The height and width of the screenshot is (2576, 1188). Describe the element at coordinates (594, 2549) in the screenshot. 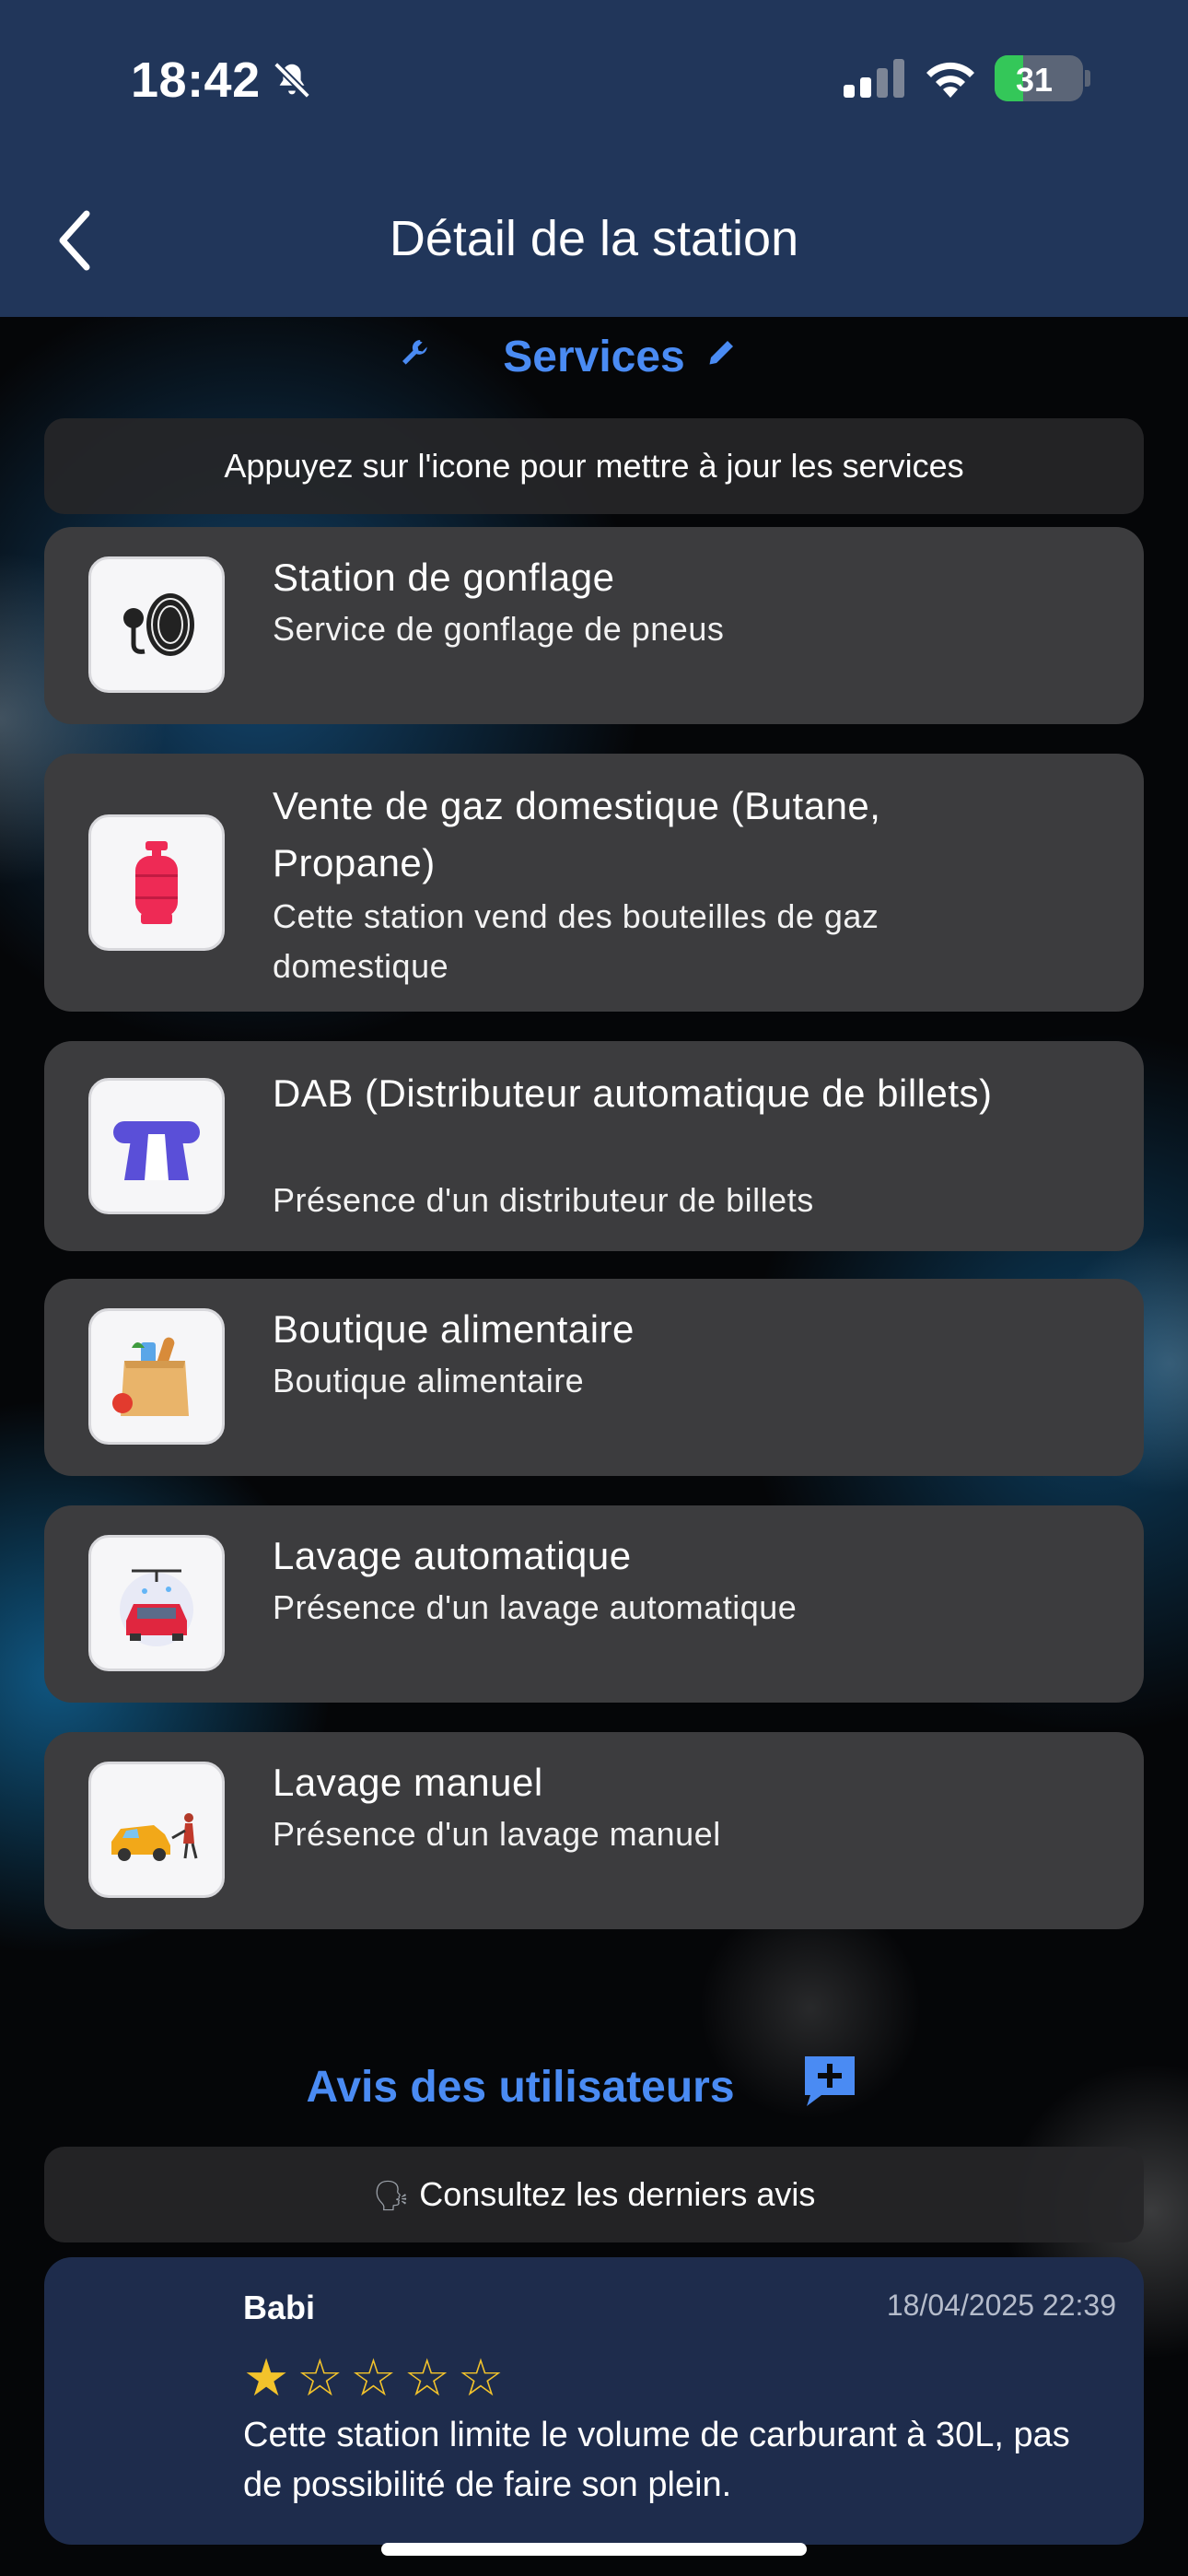

I see `home-indicator` at that location.